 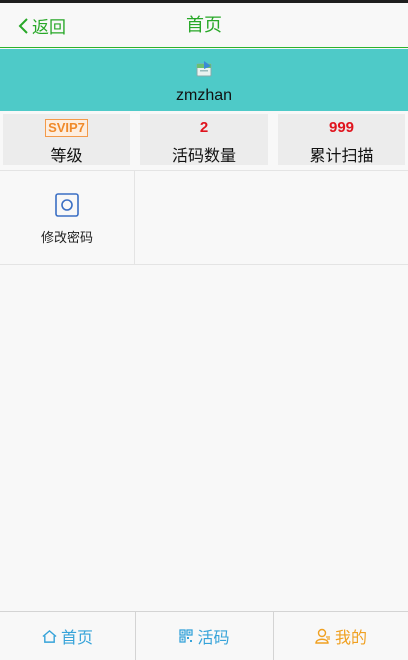 I want to click on stat-scan-total: 999 累计扫描, so click(x=341, y=139).